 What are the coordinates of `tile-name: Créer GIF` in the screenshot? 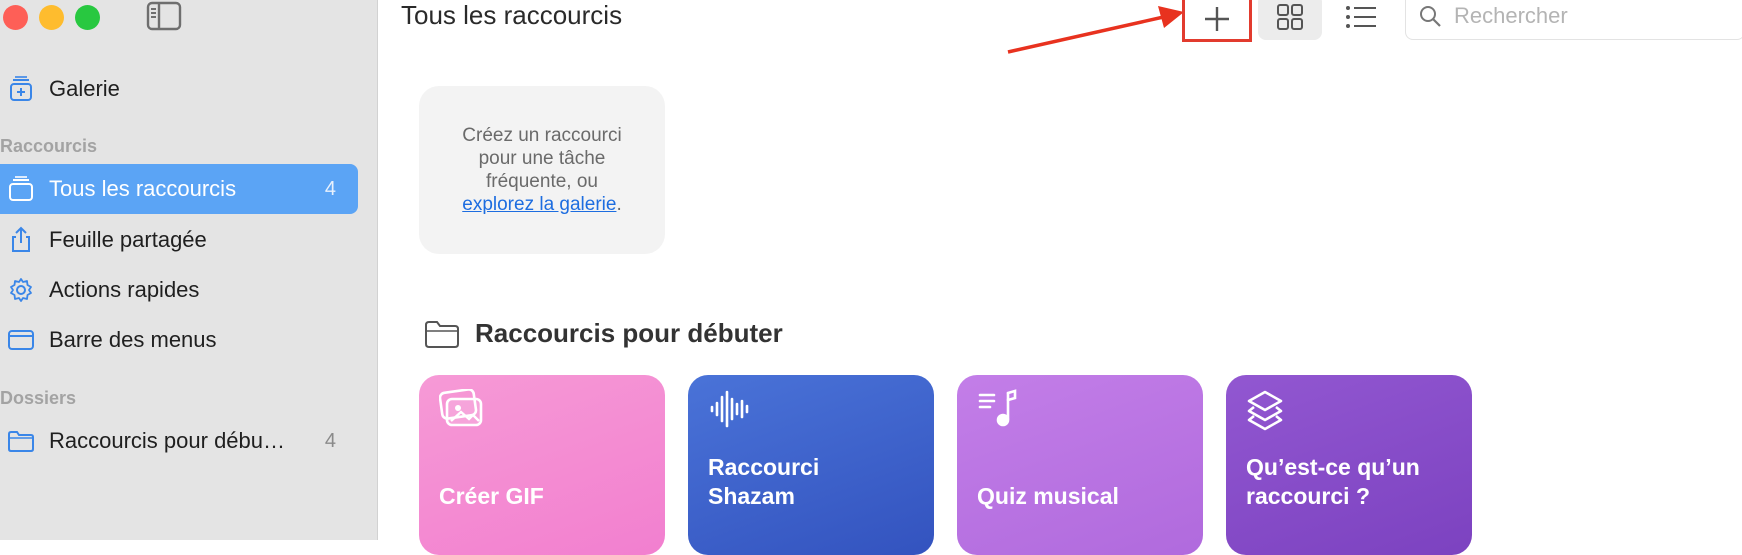 It's located at (491, 496).